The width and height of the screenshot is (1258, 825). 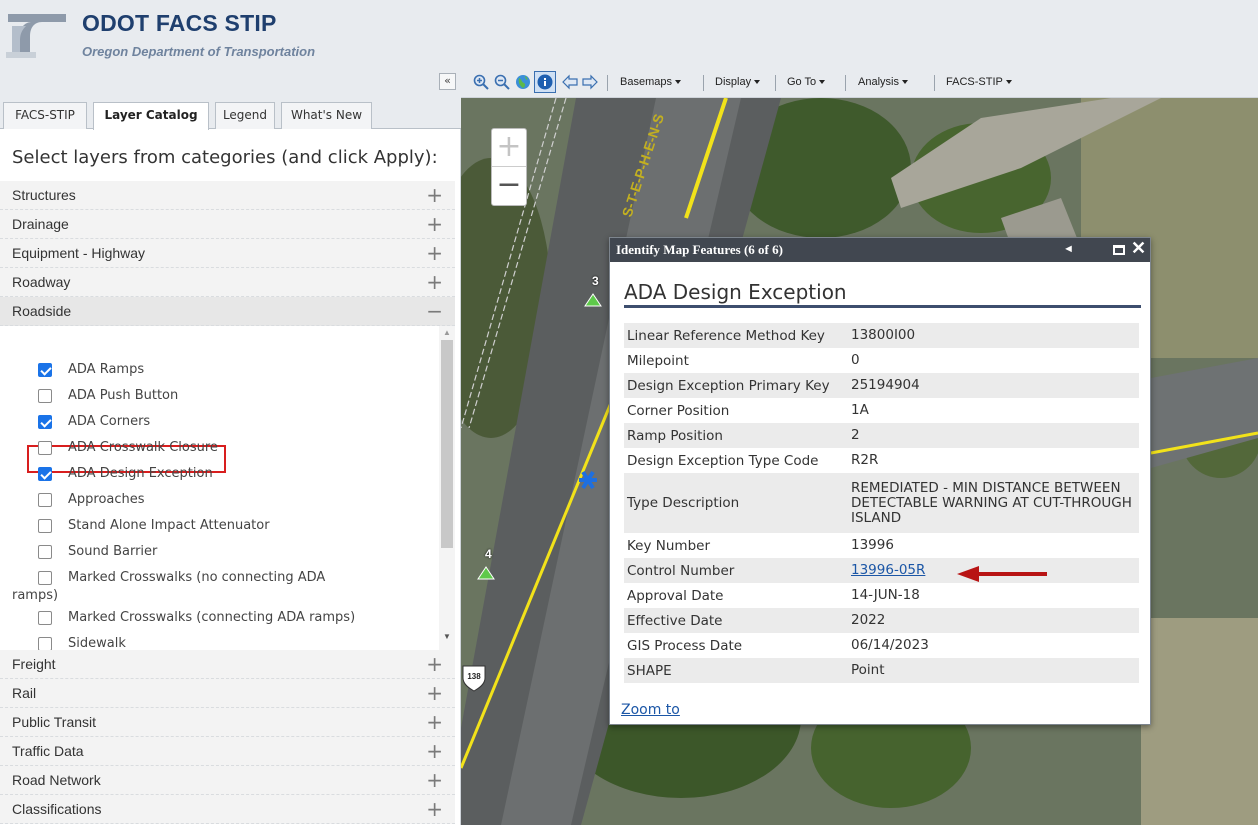 I want to click on table-row: Milepoint 0, so click(x=881, y=360).